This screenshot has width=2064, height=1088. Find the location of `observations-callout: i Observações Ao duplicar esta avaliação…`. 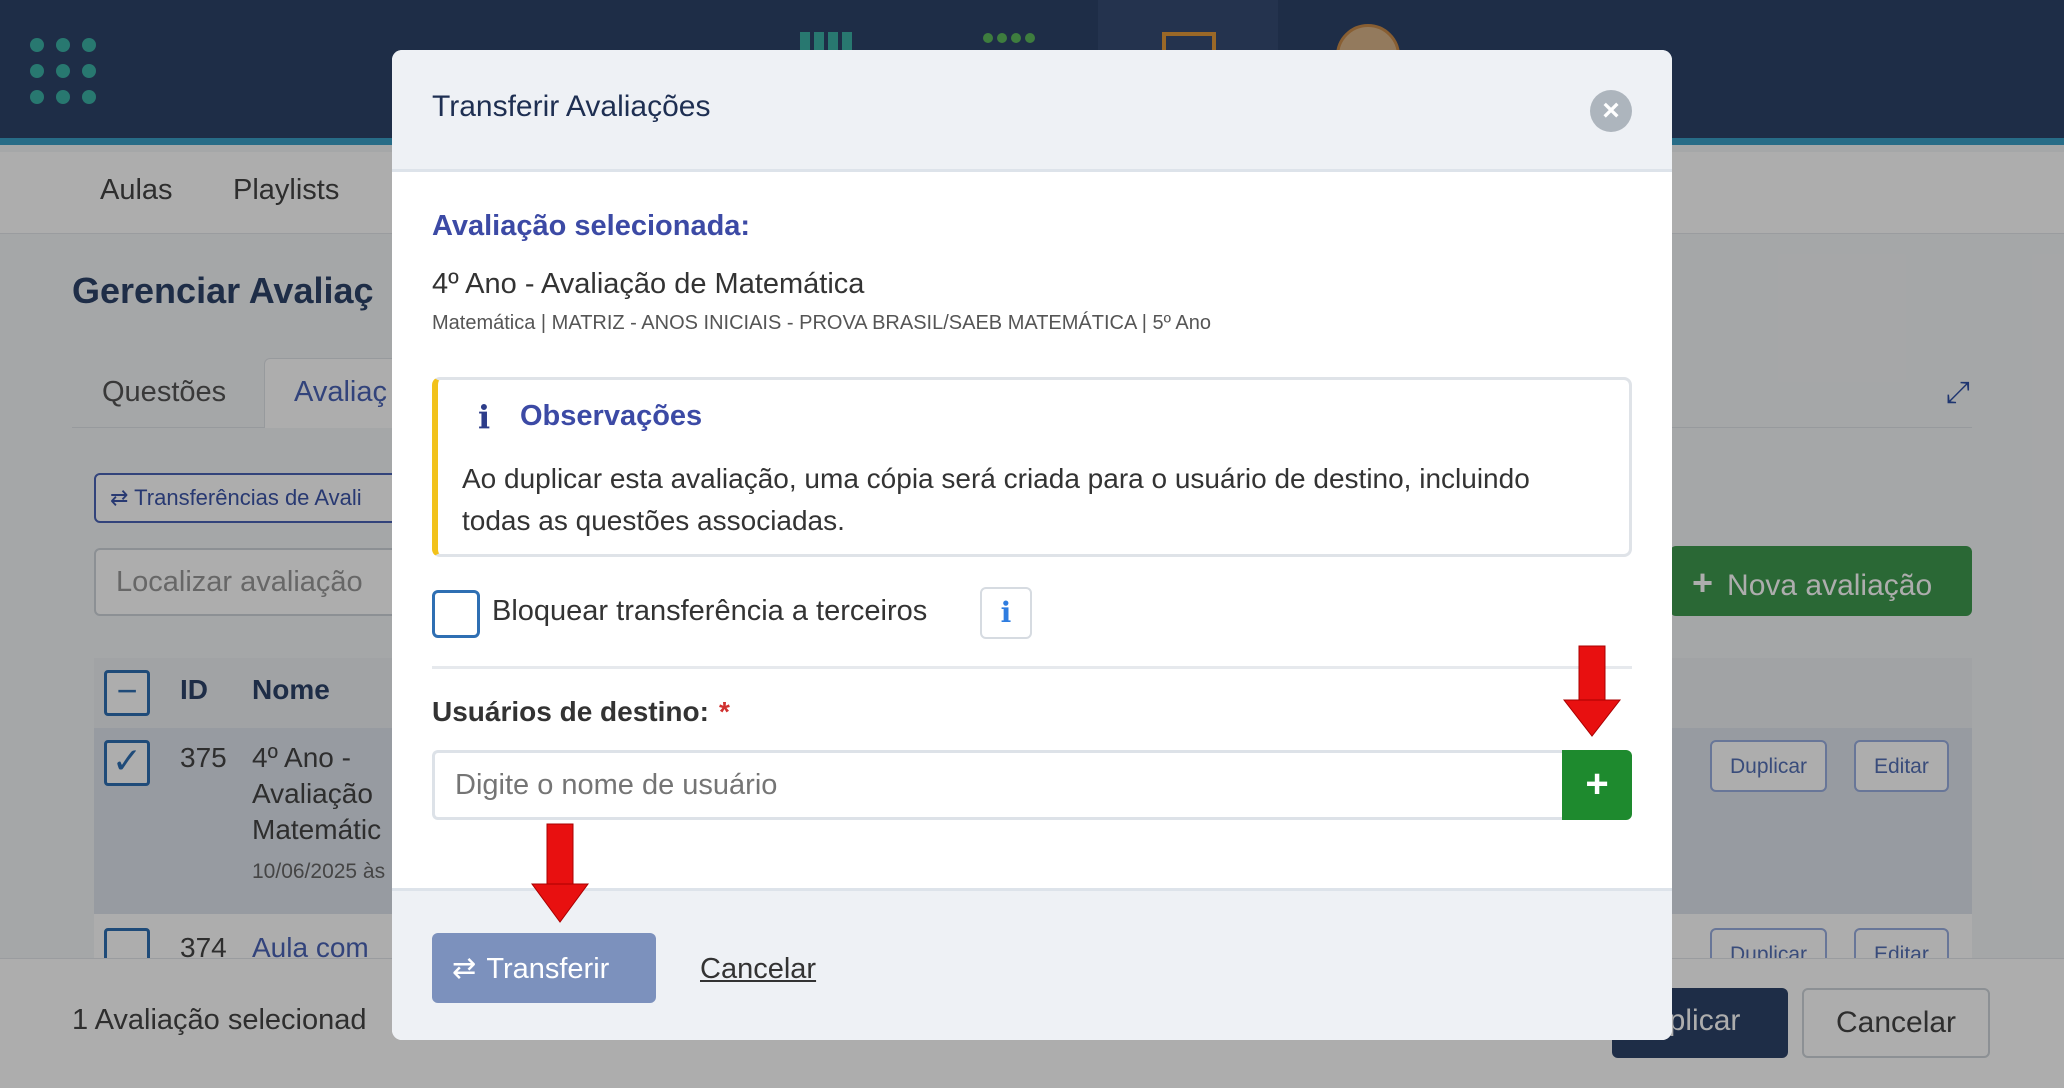

observations-callout: i Observações Ao duplicar esta avaliação… is located at coordinates (1032, 467).